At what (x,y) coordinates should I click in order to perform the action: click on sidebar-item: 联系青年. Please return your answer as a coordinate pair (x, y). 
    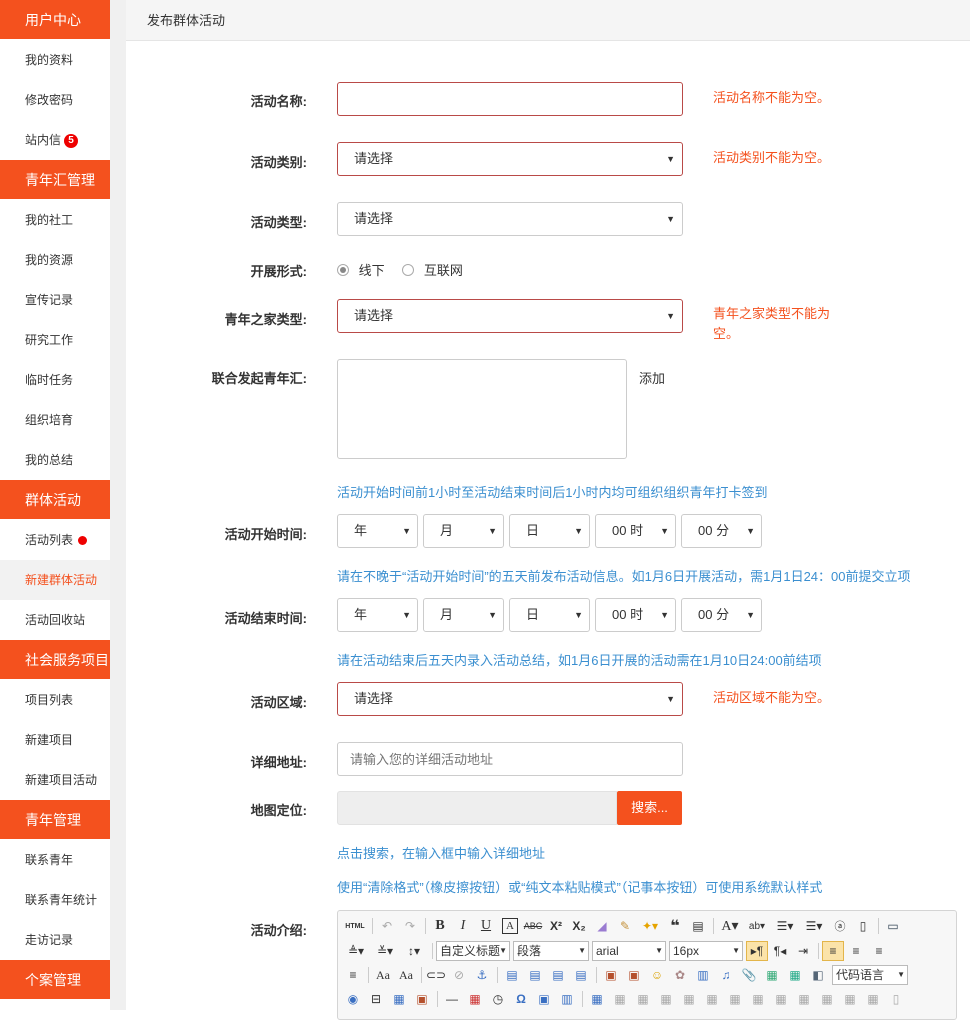
    Looking at the image, I should click on (55, 860).